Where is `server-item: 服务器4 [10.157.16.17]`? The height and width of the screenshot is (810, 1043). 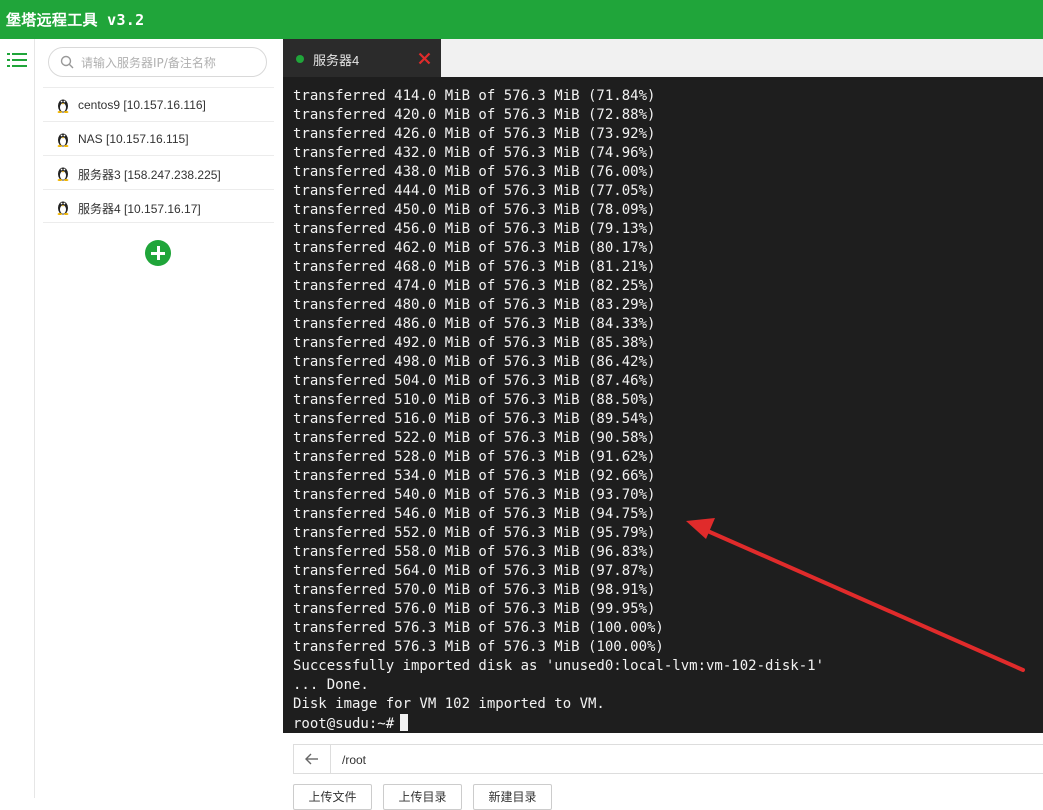 server-item: 服务器4 [10.157.16.17] is located at coordinates (158, 206).